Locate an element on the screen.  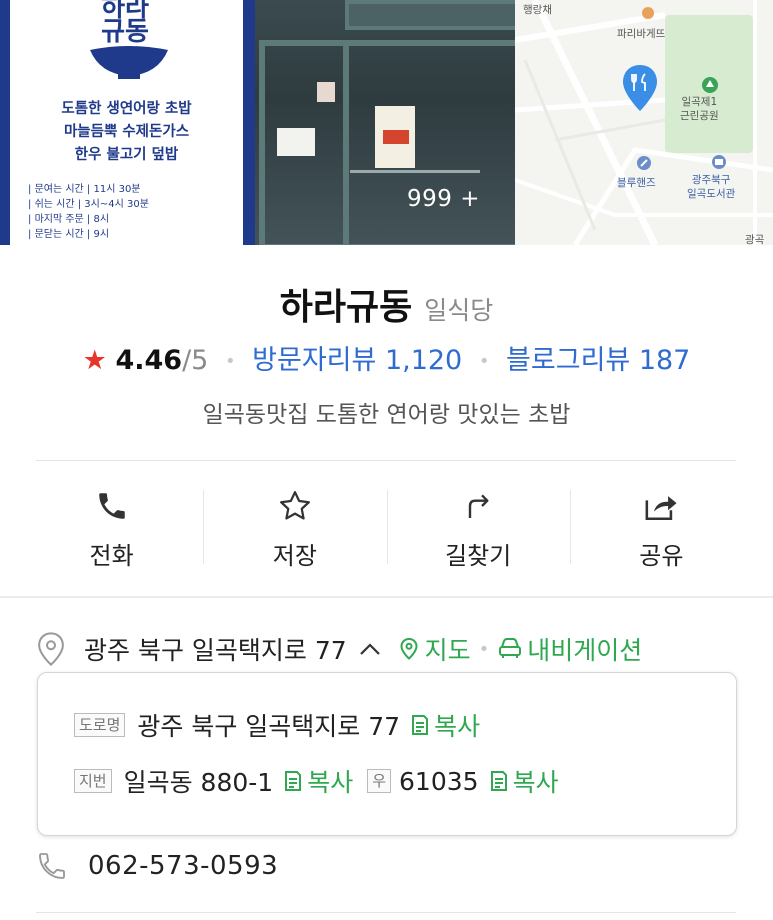
action-bar: 전화 저장 길찾기 공유 is located at coordinates (386, 526).